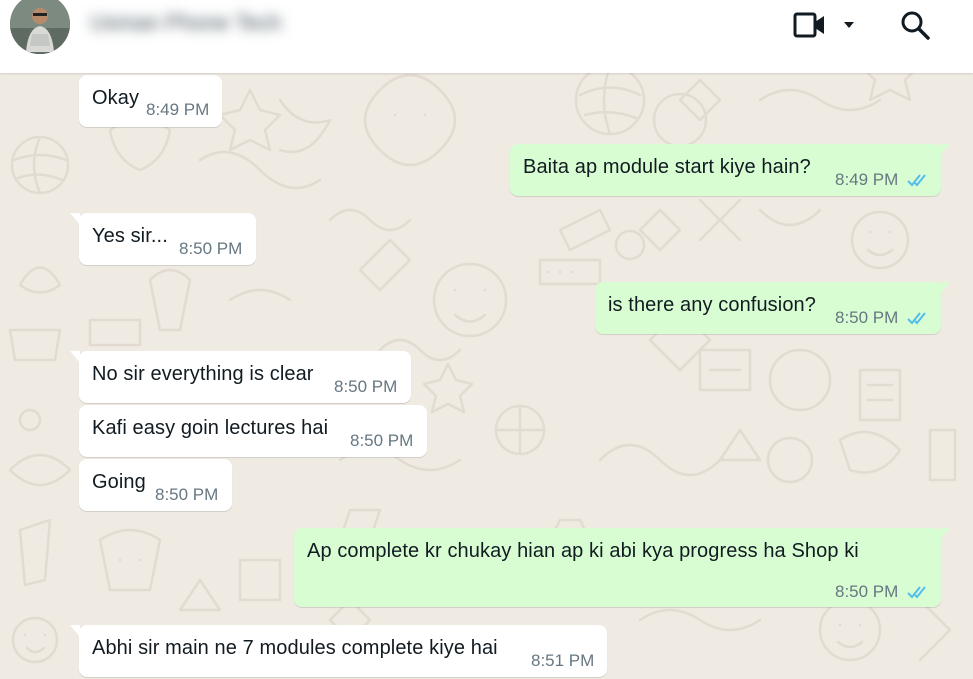 The image size is (973, 679). Describe the element at coordinates (210, 428) in the screenshot. I see `message-text: Kafi easy goin lectures hai` at that location.